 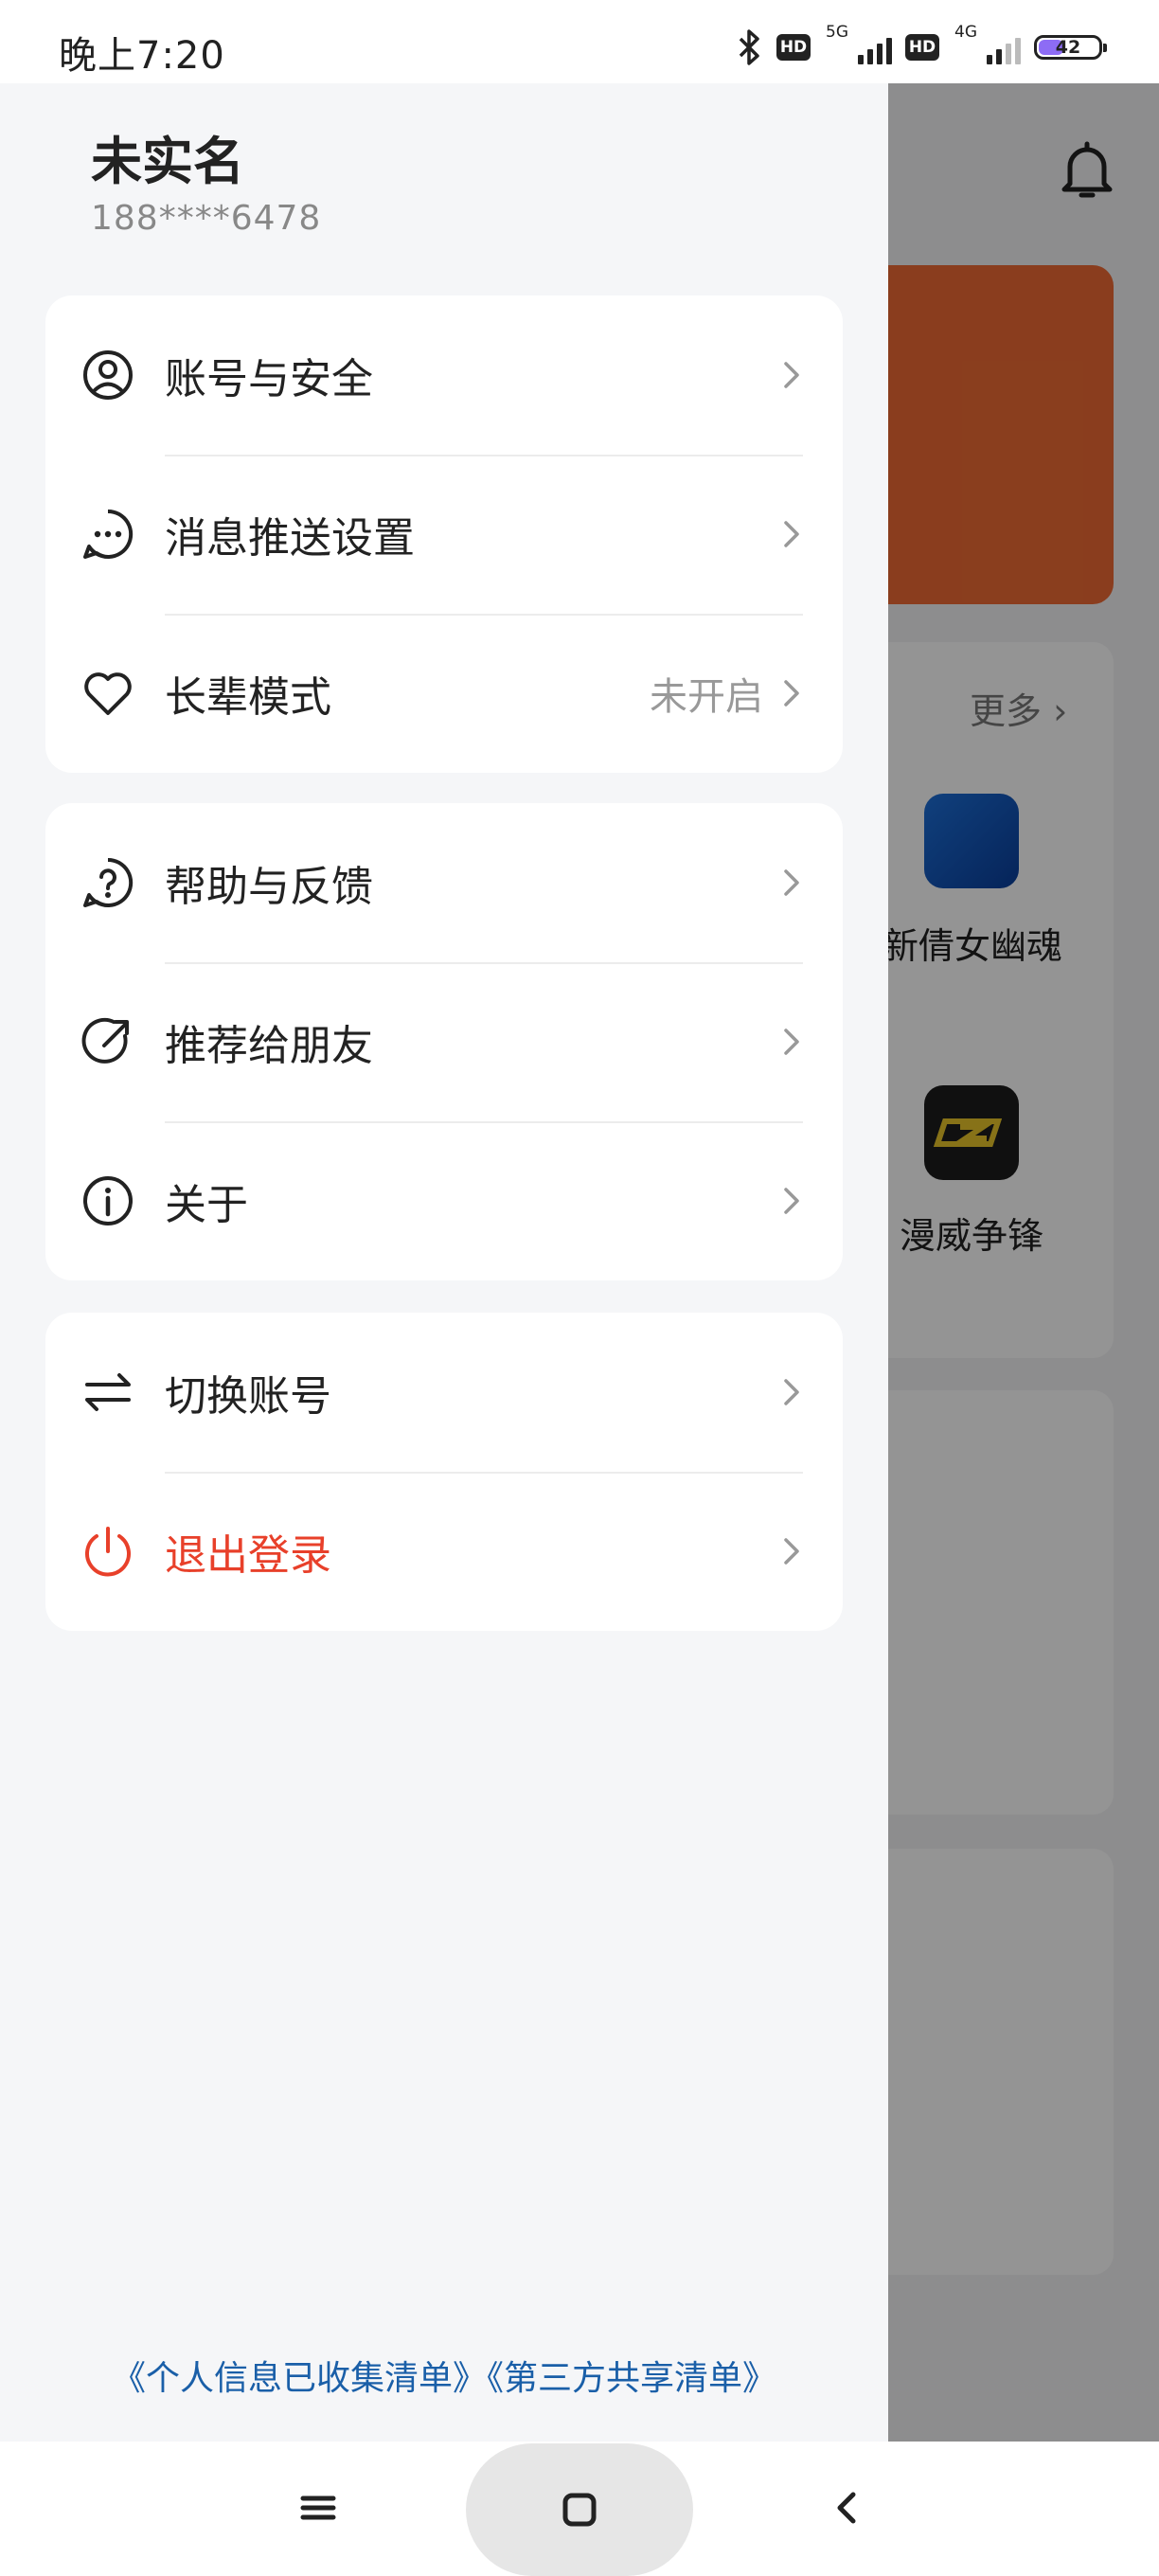 I want to click on battery-icon: 42, so click(x=1070, y=47).